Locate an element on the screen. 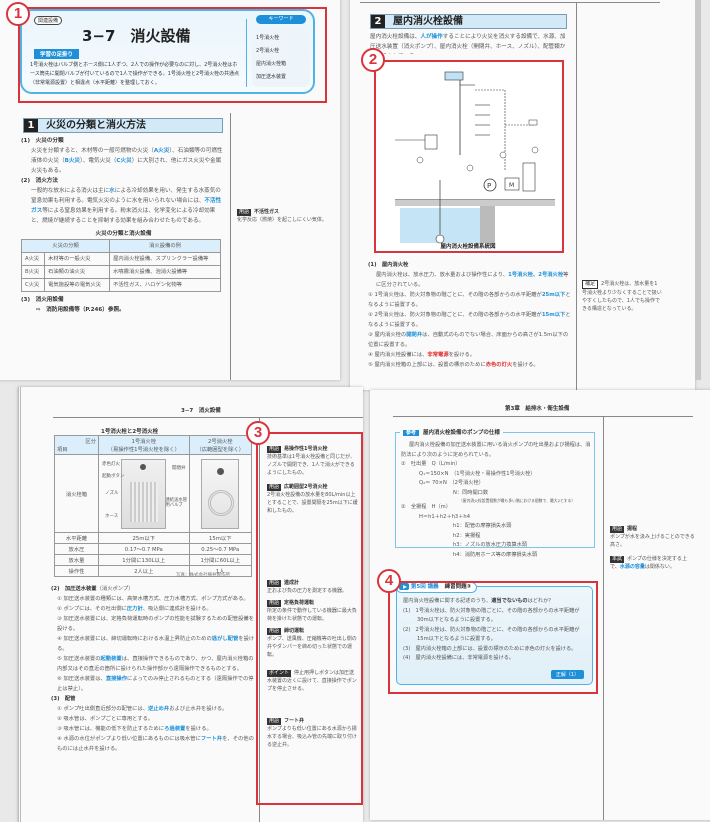 This screenshot has width=710, height=822. list-item: ① ポンプ吐出側直近部分の配管には、逆止め弁および止水弁を設ける。 is located at coordinates (142, 709).